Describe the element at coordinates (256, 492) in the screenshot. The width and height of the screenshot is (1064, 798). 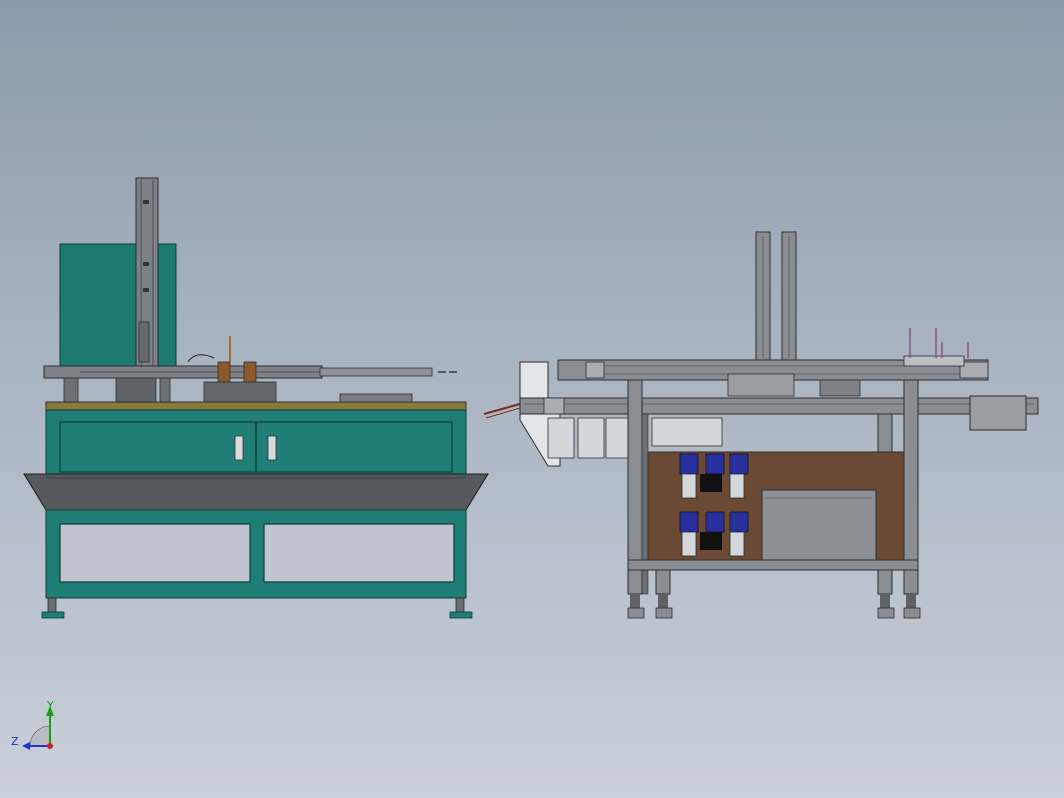
I see `collecting-tray` at that location.